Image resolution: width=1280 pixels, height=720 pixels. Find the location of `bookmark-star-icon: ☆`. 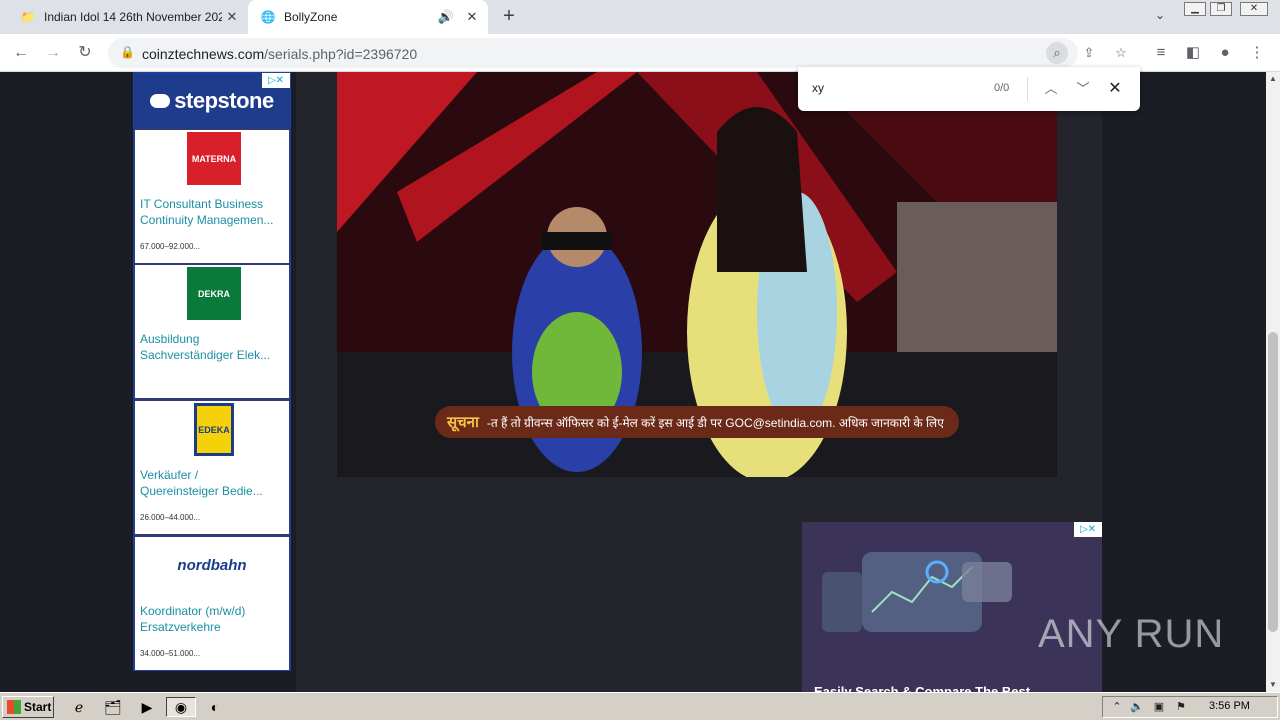

bookmark-star-icon: ☆ is located at coordinates (1121, 53).